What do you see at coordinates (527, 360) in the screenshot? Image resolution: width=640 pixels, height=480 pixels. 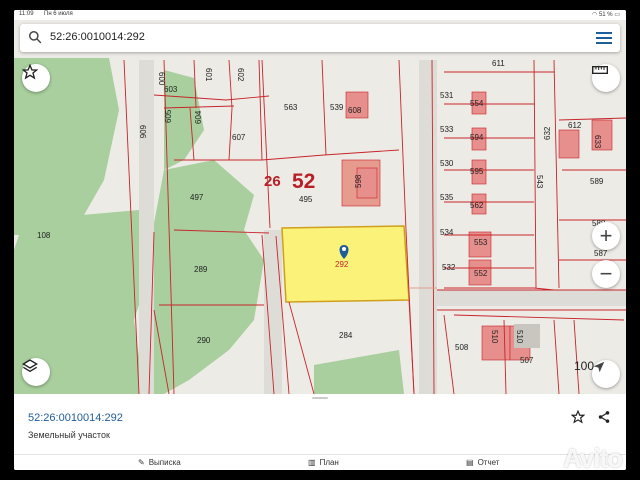 I see `label-507: 507` at bounding box center [527, 360].